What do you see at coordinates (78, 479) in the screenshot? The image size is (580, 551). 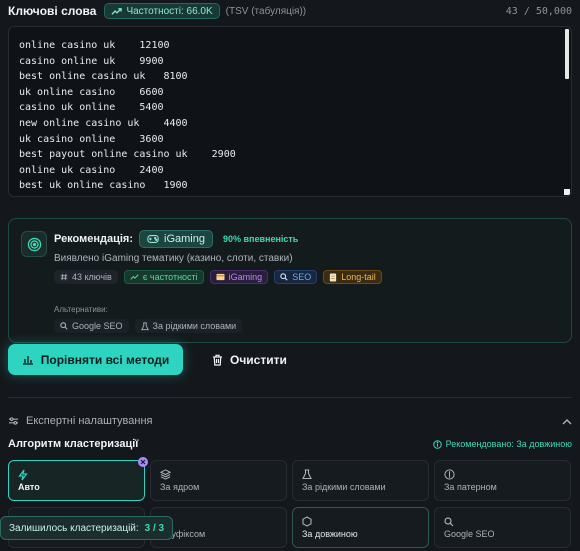 I see `algorithm-auto: Авто` at bounding box center [78, 479].